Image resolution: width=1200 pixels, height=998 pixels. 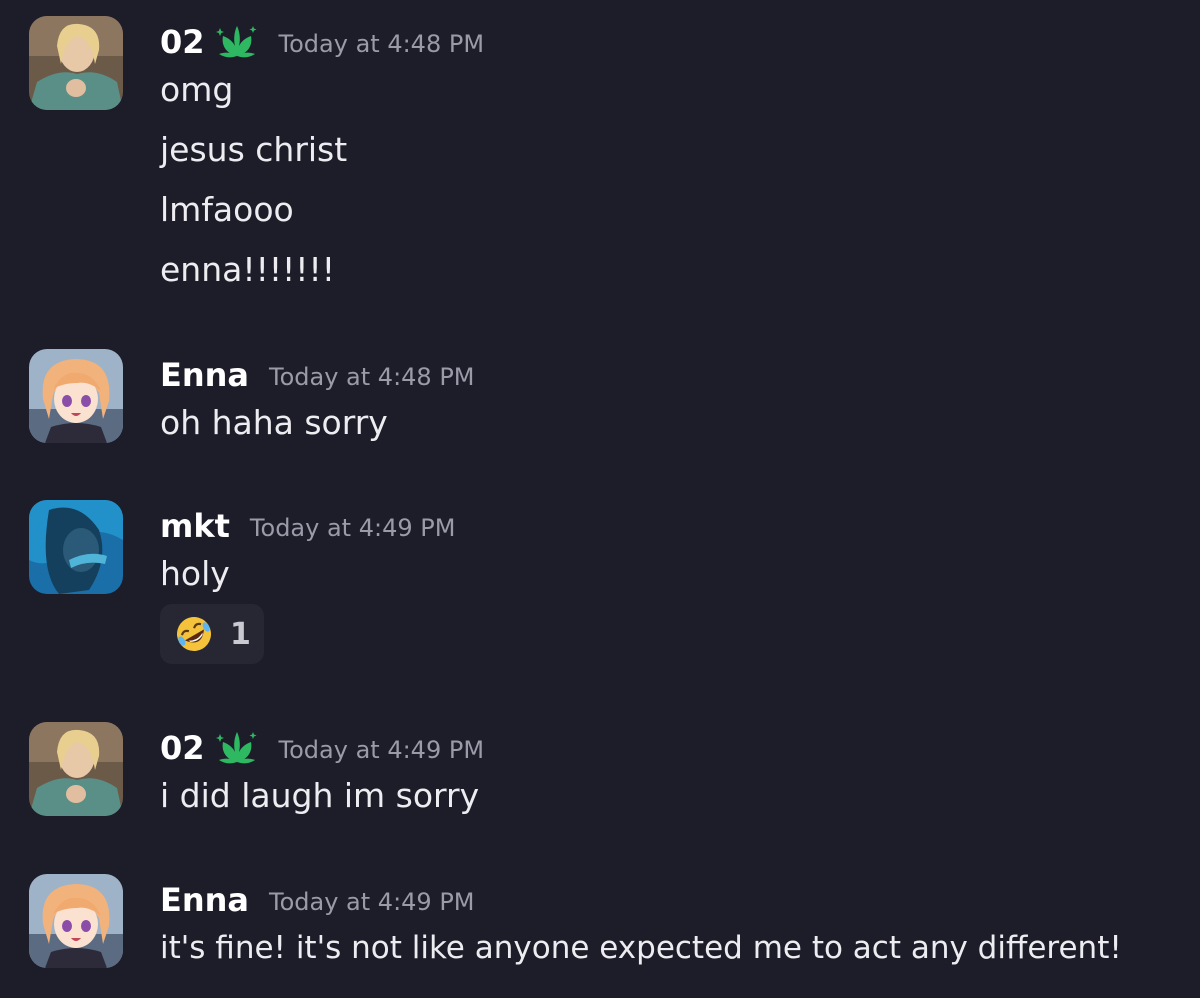 I want to click on message-text: enna!!!!!!!, so click(x=247, y=269).